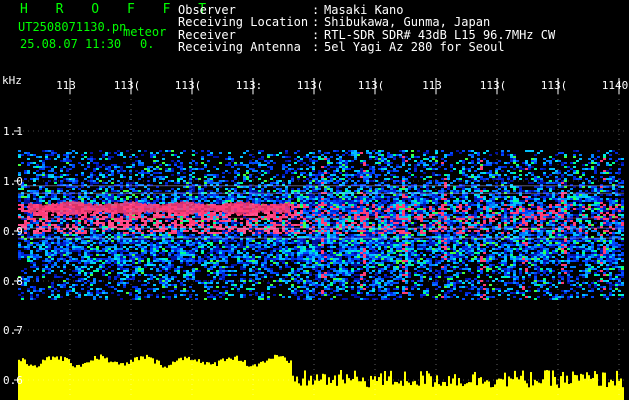 Image resolution: width=629 pixels, height=400 pixels. What do you see at coordinates (13, 131) in the screenshot?
I see `freq-tick-label: 1.1` at bounding box center [13, 131].